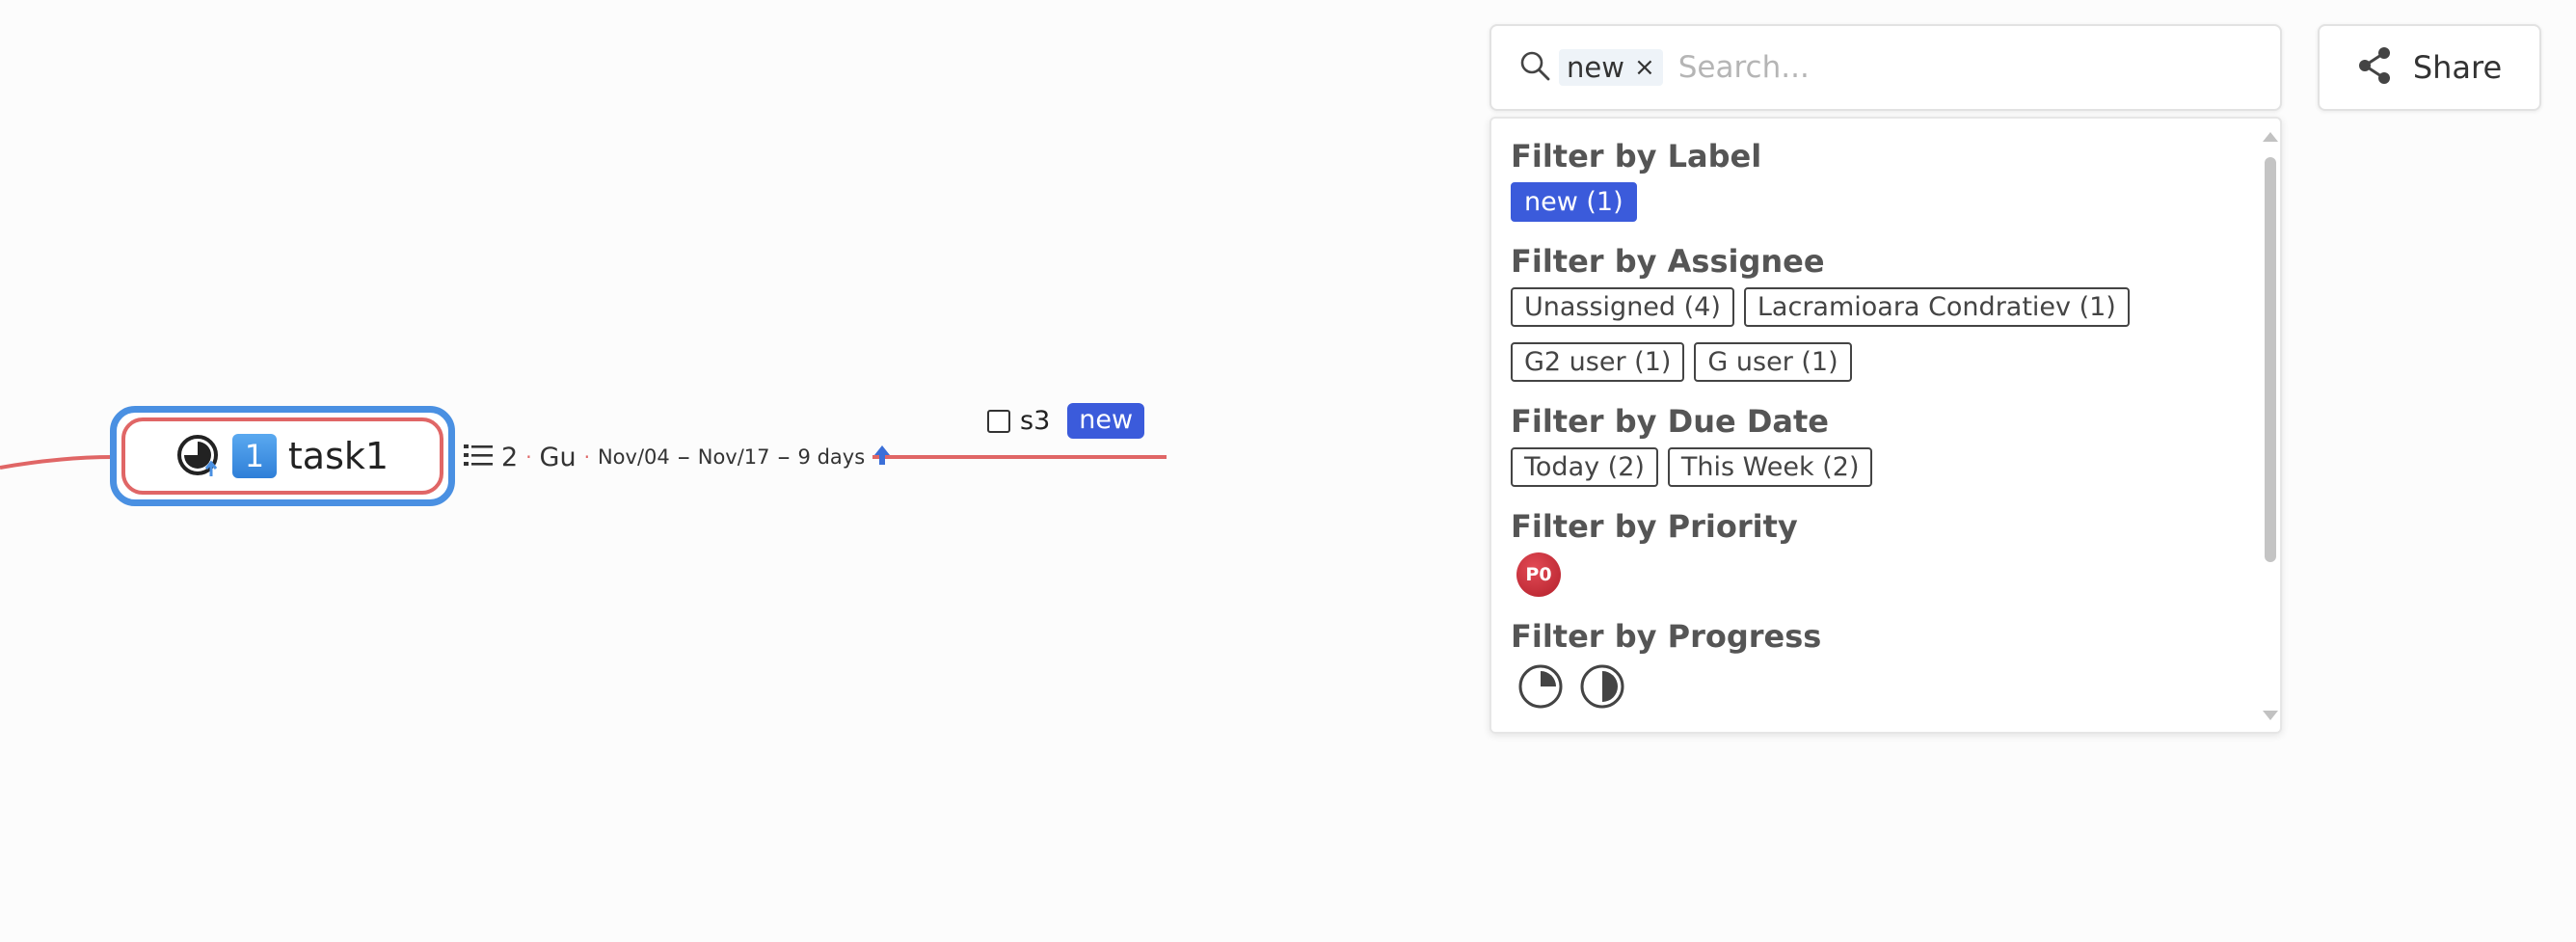 This screenshot has height=942, width=2576. I want to click on search-input, so click(1948, 68).